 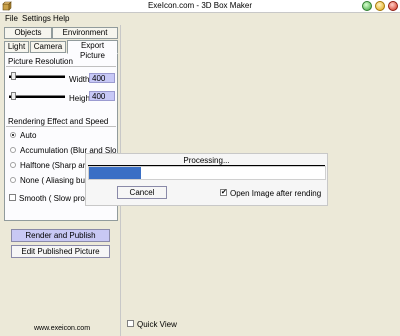 I want to click on smooth-checkbox-row: Smooth ( Slow proce, so click(x=51, y=199).